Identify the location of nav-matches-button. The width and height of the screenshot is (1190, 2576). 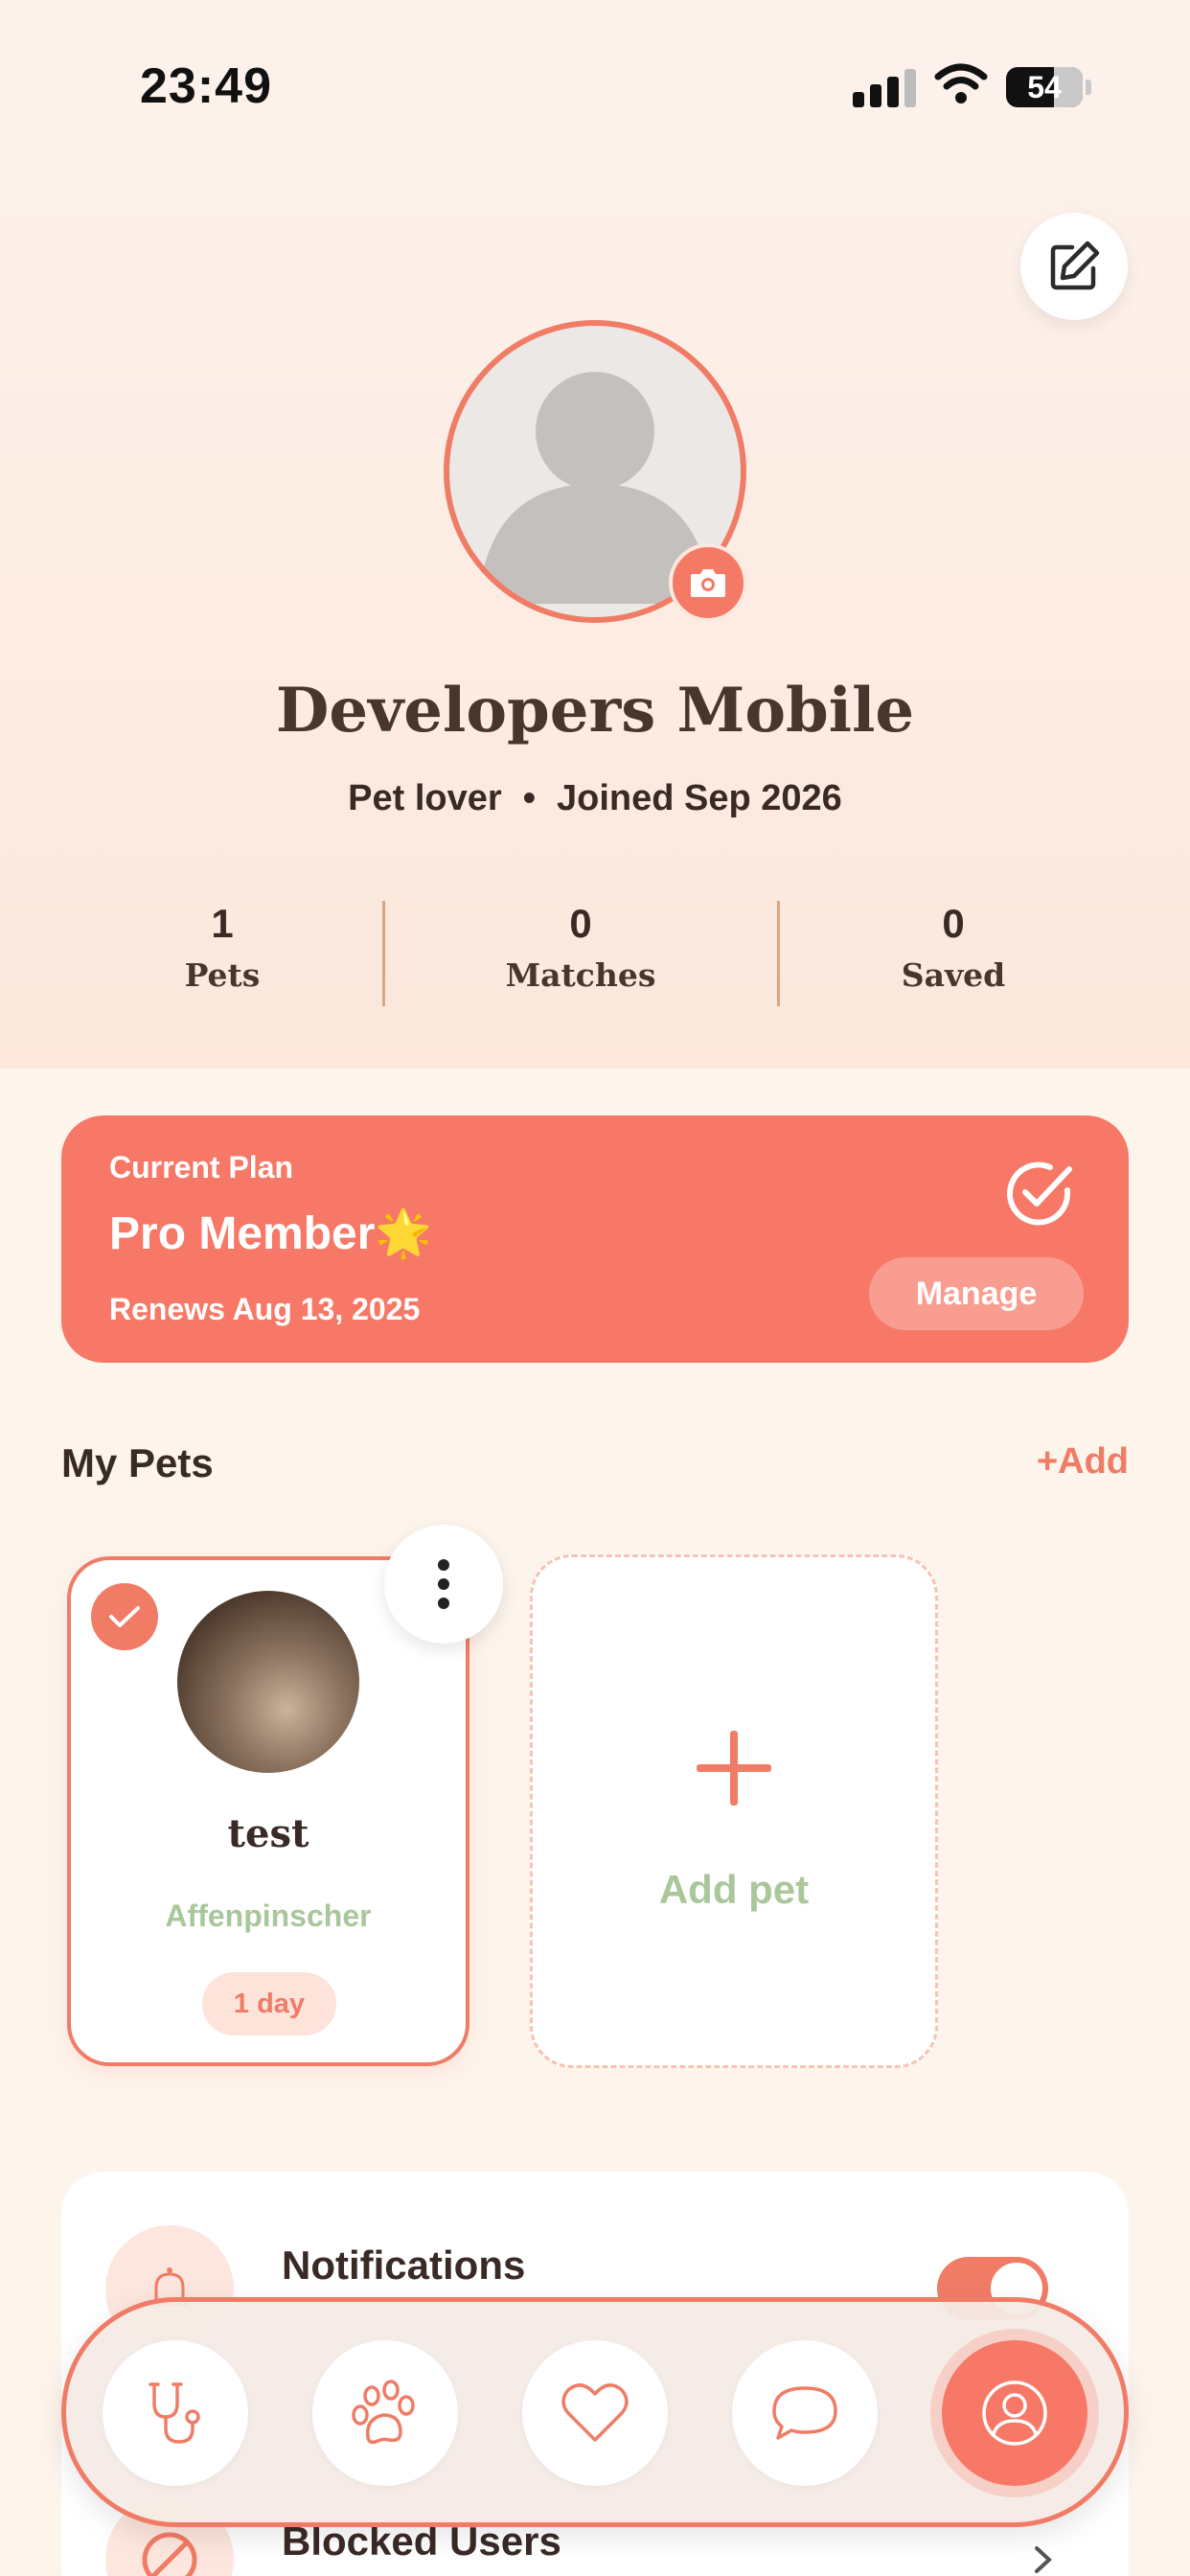
(595, 2413).